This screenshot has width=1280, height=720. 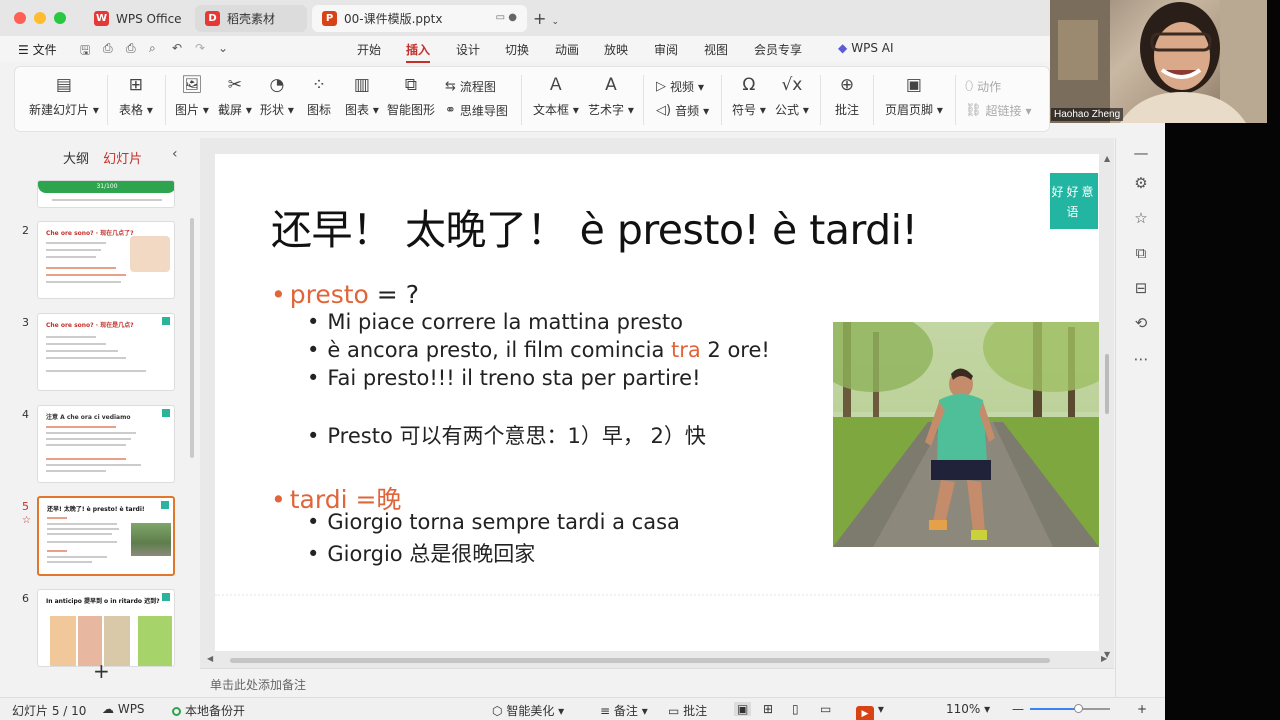 I want to click on example-line: • Fai presto!!! il treno sta per partire!, so click(x=504, y=378).